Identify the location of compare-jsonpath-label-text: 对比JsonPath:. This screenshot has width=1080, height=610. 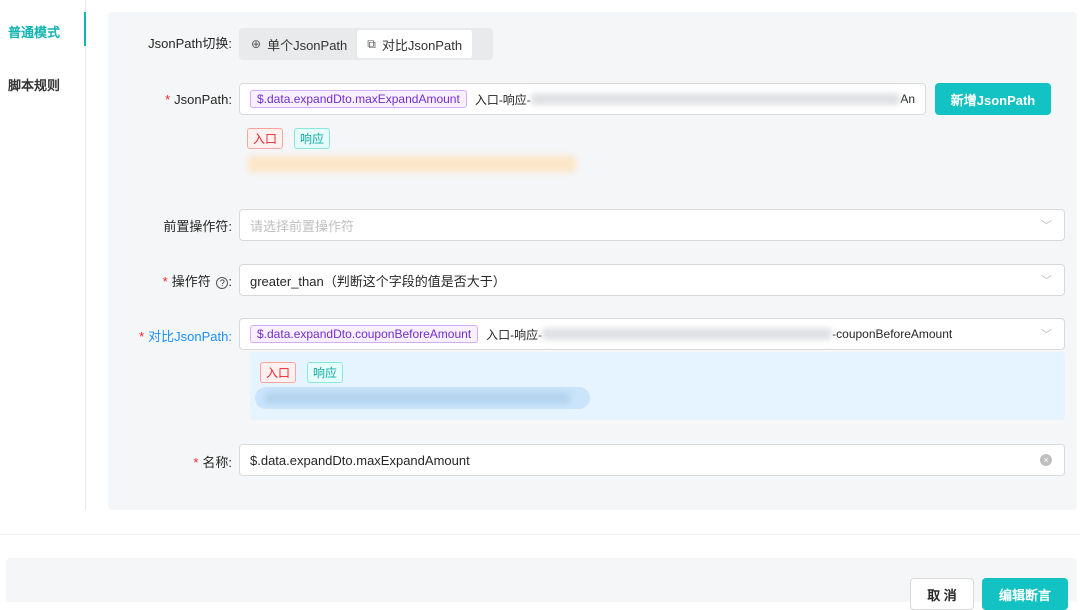
(190, 336).